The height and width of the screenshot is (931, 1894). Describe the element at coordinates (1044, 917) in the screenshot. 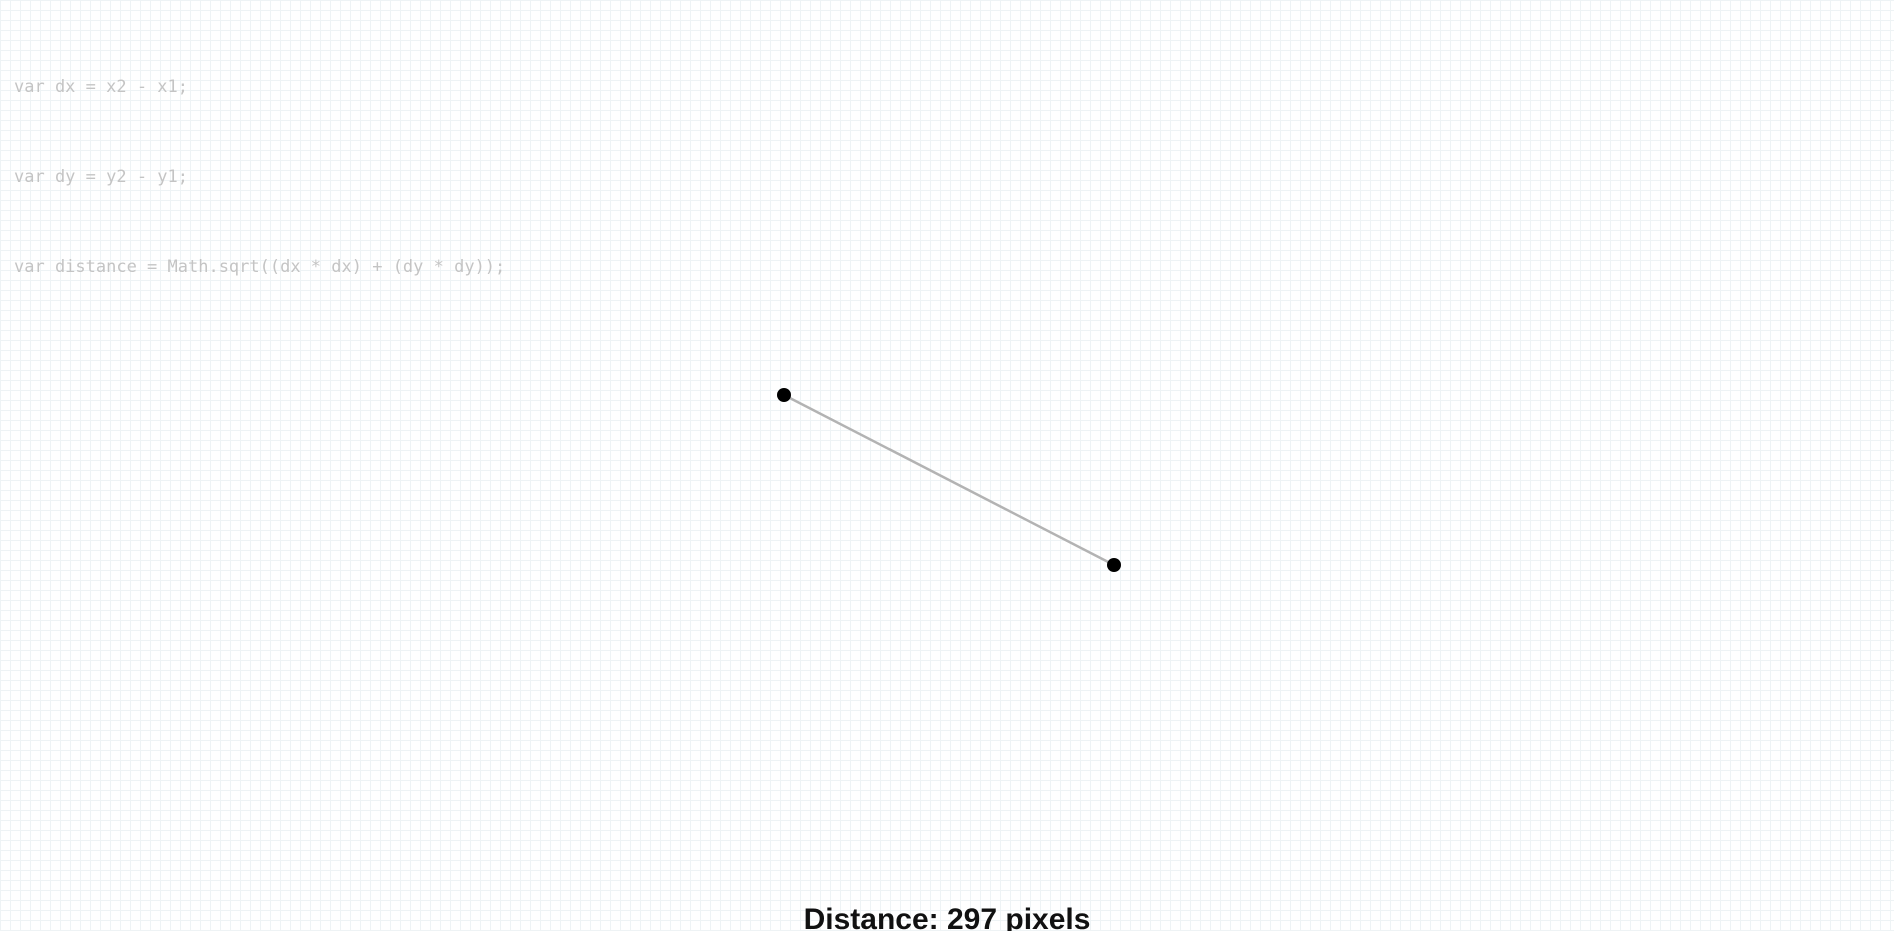

I see `distance-unit: pixels` at that location.